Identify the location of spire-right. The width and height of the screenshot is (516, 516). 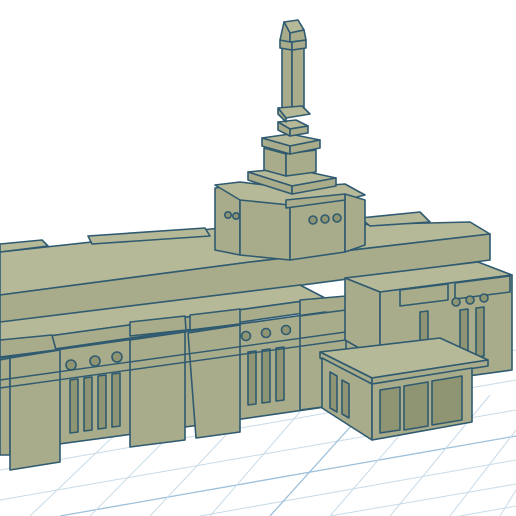
(298, 80).